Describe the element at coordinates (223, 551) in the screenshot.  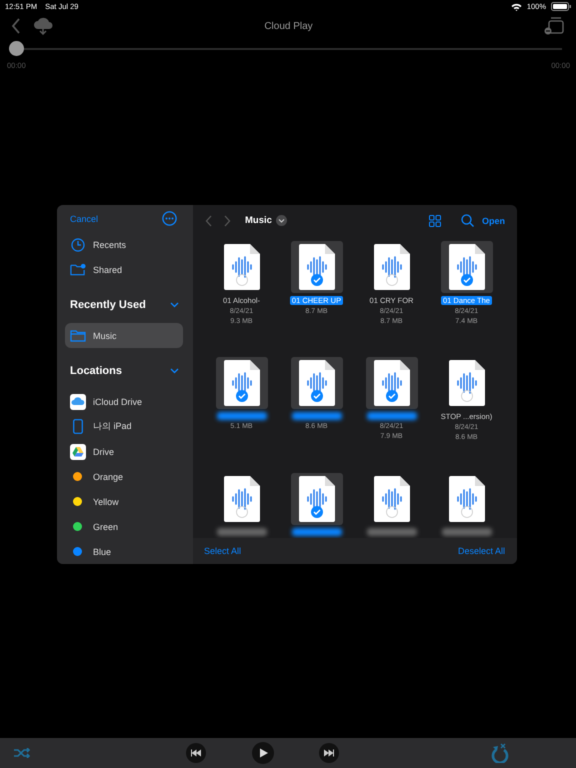
I see `select-all-button: Select All` at that location.